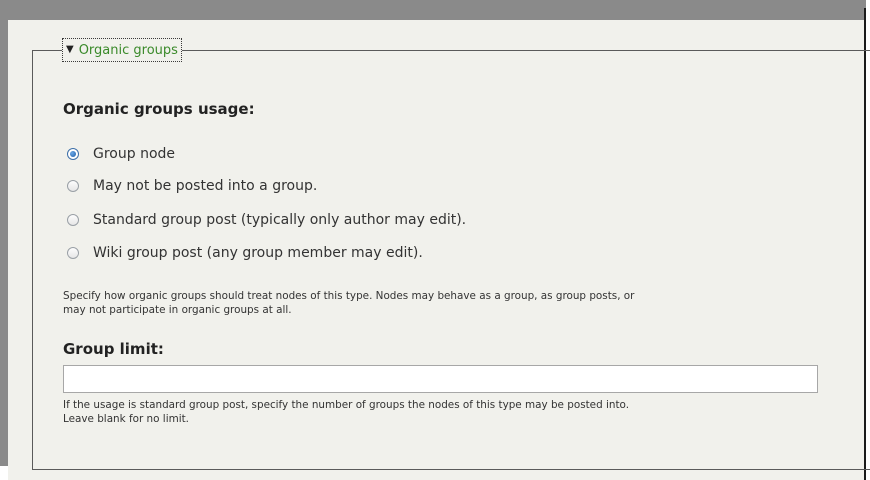  What do you see at coordinates (433, 10) in the screenshot?
I see `window-shadow-top` at bounding box center [433, 10].